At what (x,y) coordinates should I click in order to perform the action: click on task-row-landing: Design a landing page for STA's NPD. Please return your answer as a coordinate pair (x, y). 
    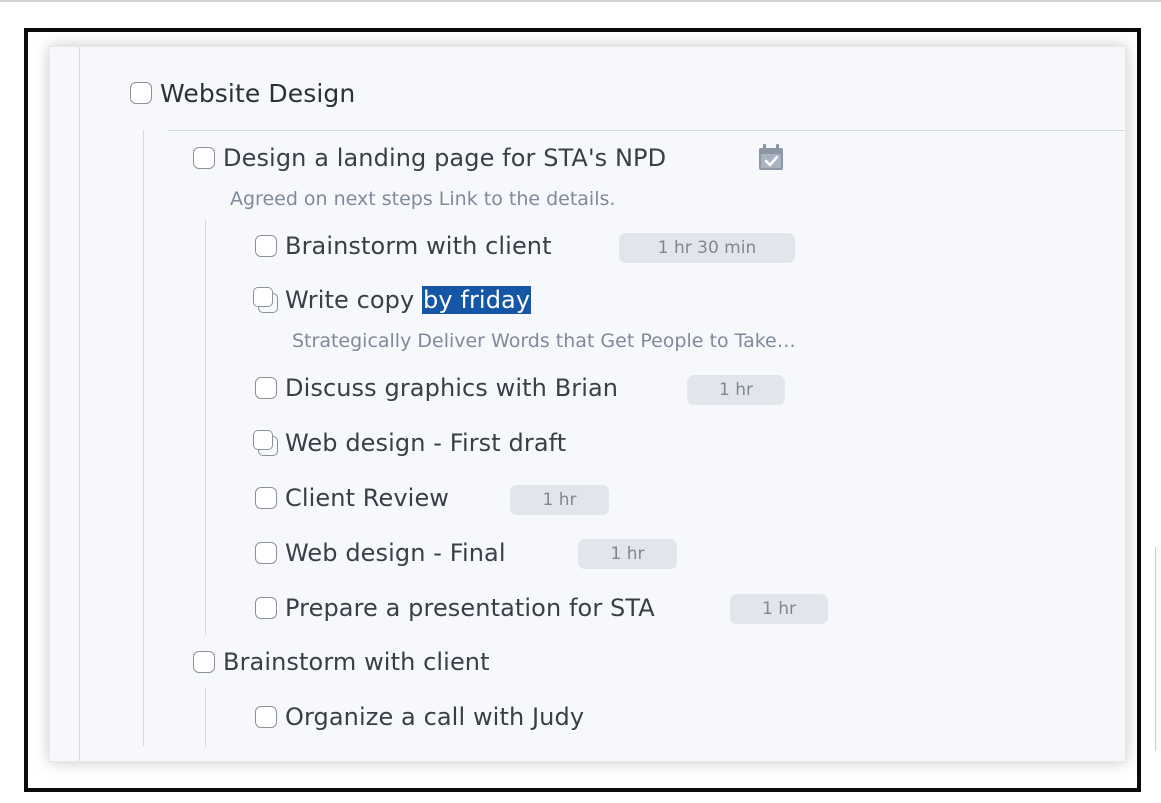
    Looking at the image, I should click on (429, 158).